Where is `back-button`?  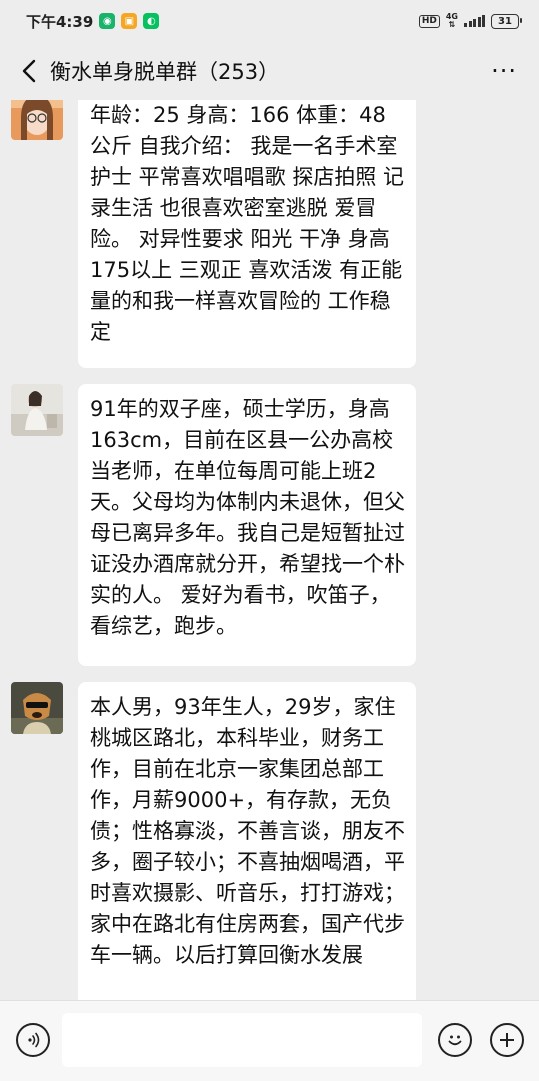
back-button is located at coordinates (29, 71).